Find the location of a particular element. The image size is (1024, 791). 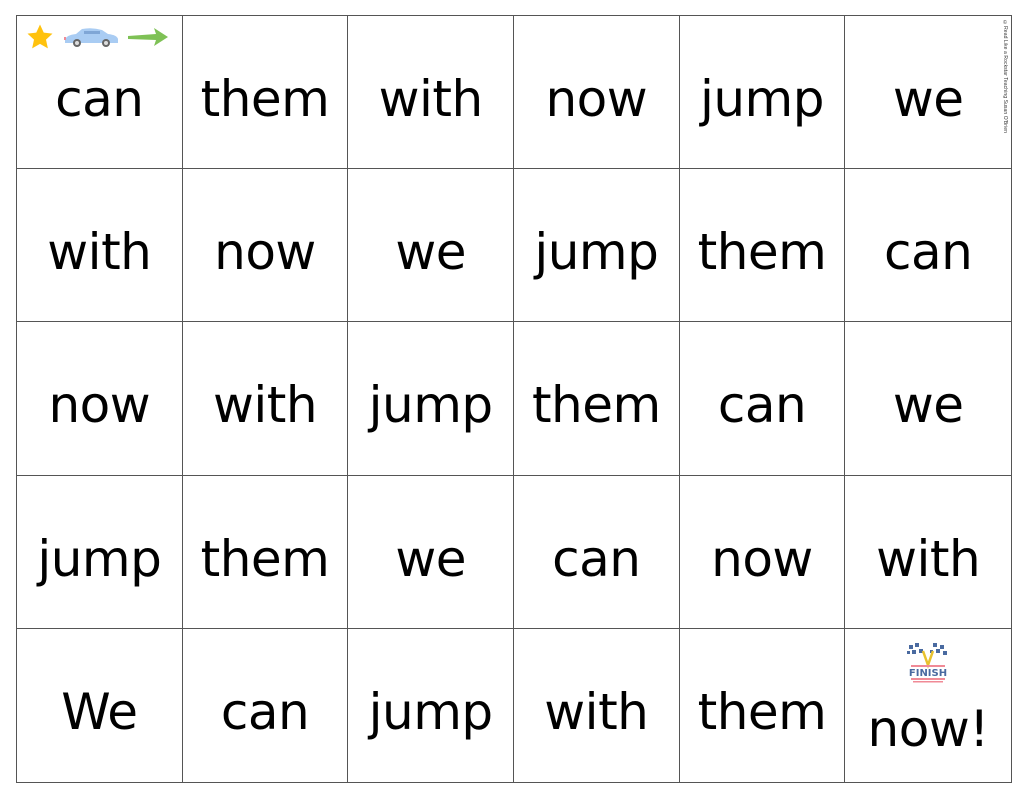

star-icon is located at coordinates (40, 36).